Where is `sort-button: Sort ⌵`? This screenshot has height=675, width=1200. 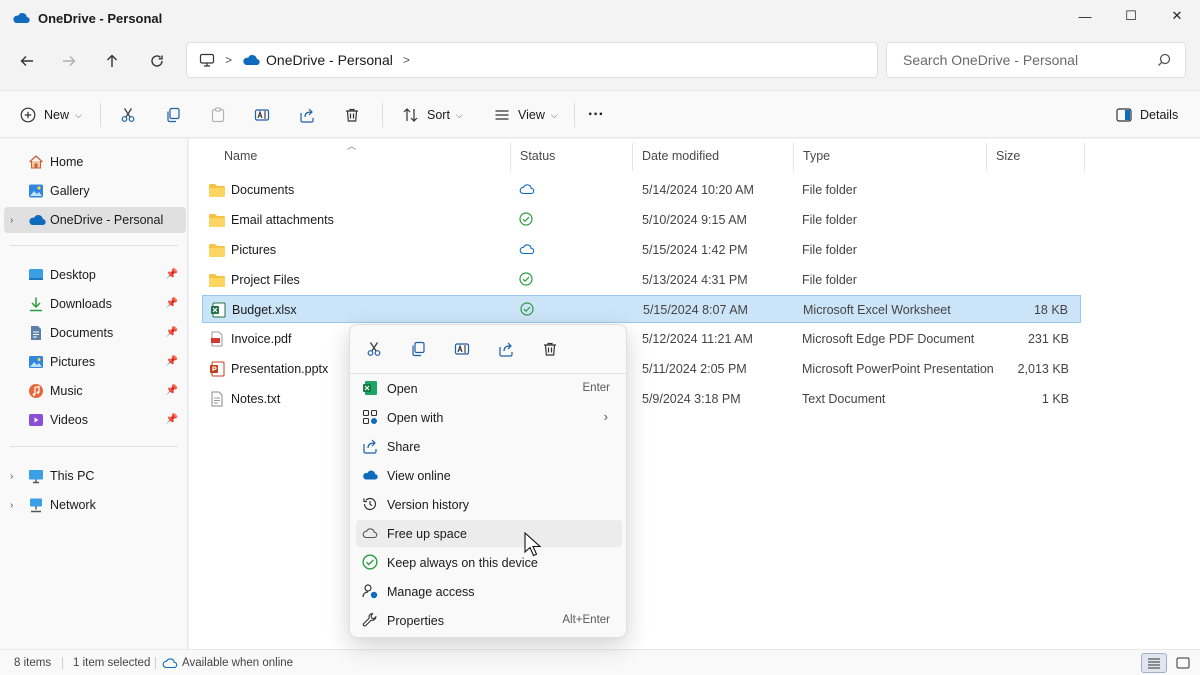 sort-button: Sort ⌵ is located at coordinates (432, 115).